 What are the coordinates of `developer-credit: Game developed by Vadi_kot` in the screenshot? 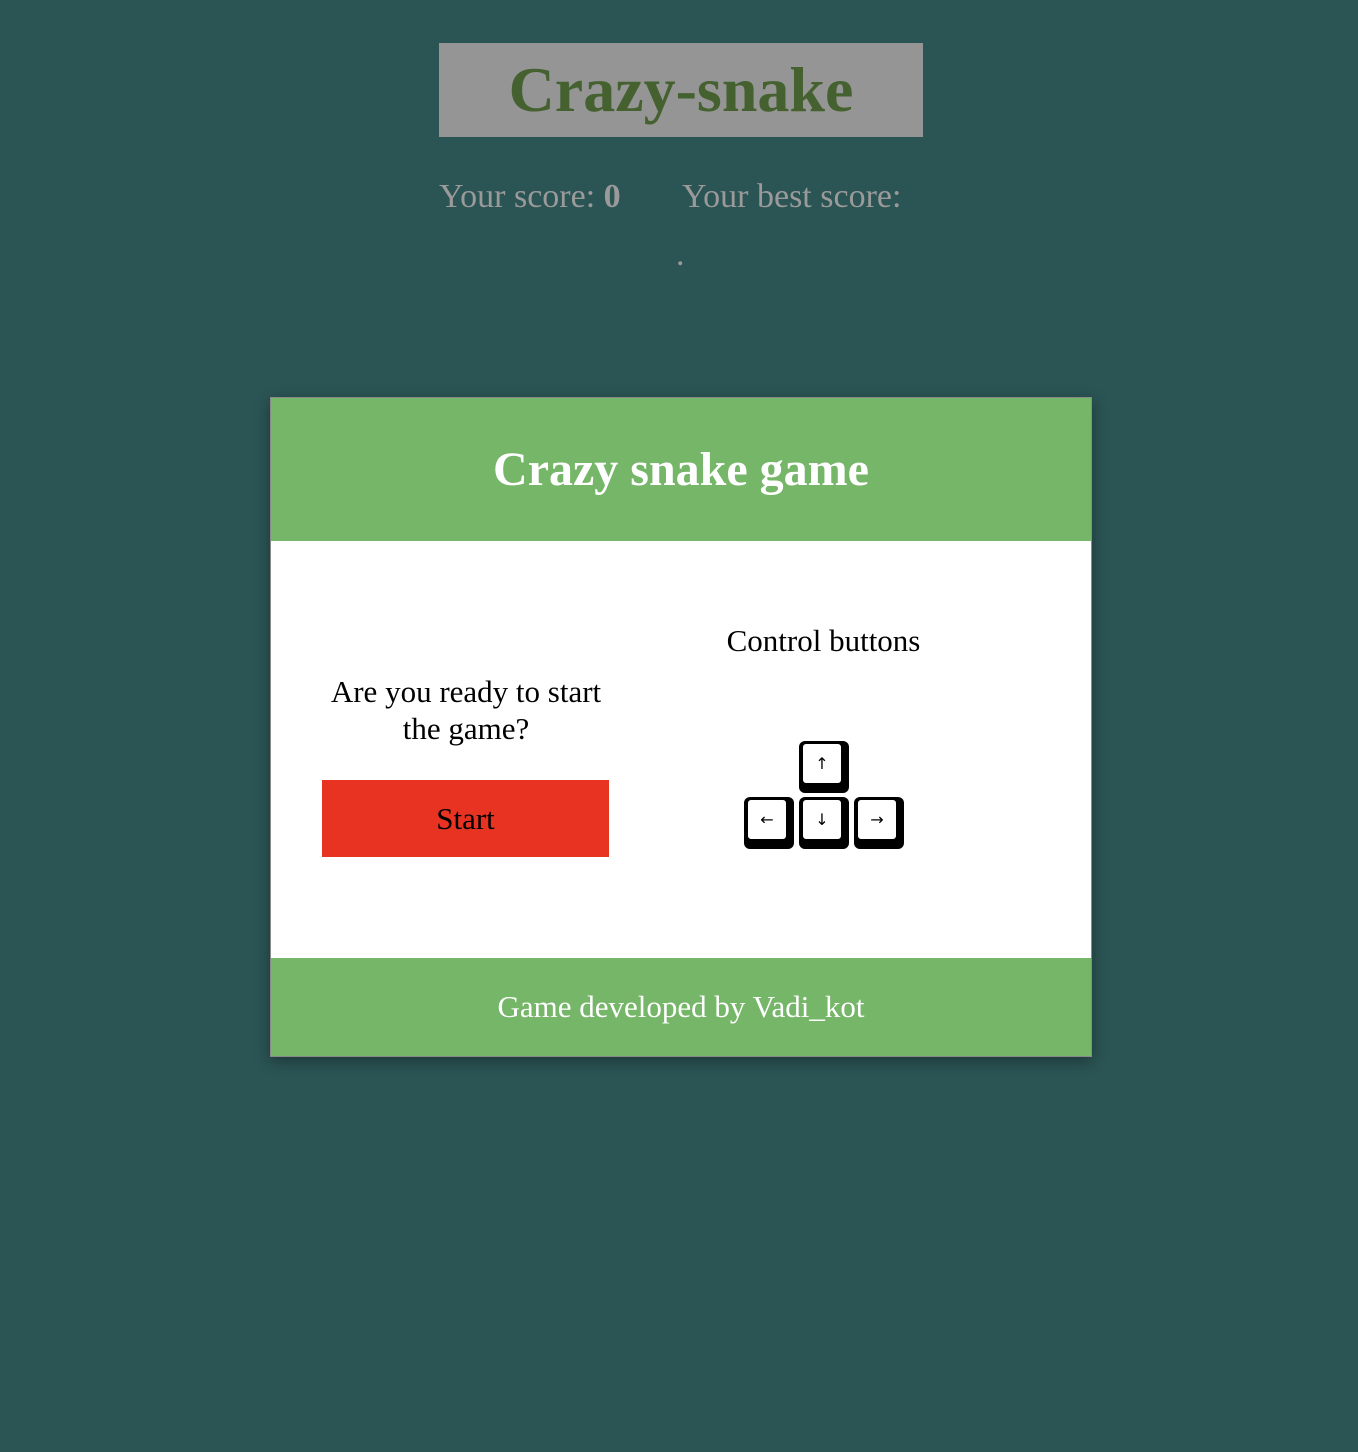 It's located at (681, 1006).